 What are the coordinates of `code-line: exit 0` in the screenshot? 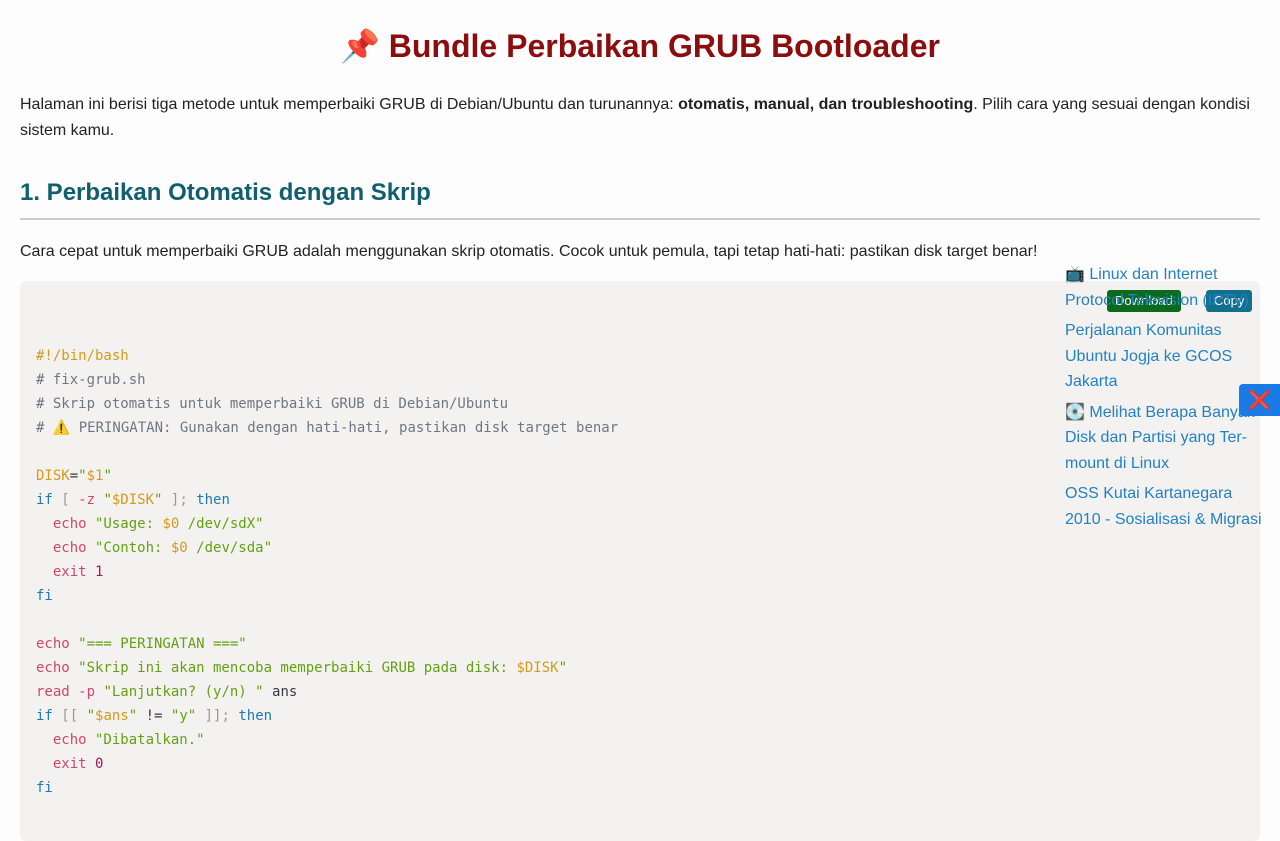 It's located at (78, 764).